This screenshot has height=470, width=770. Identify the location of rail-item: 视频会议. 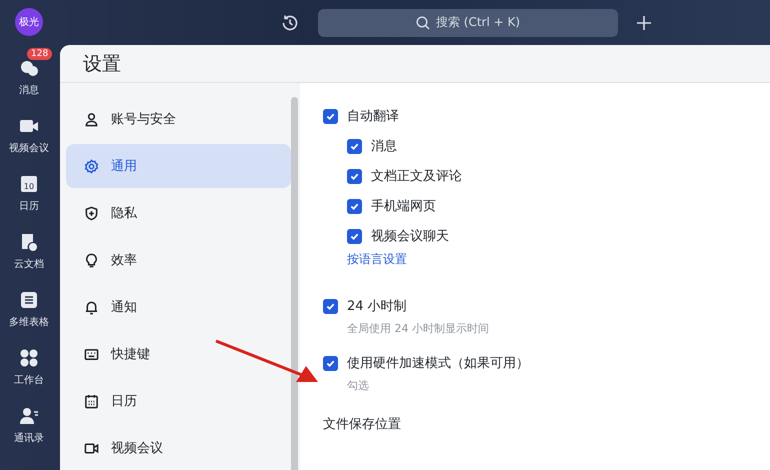
(29, 135).